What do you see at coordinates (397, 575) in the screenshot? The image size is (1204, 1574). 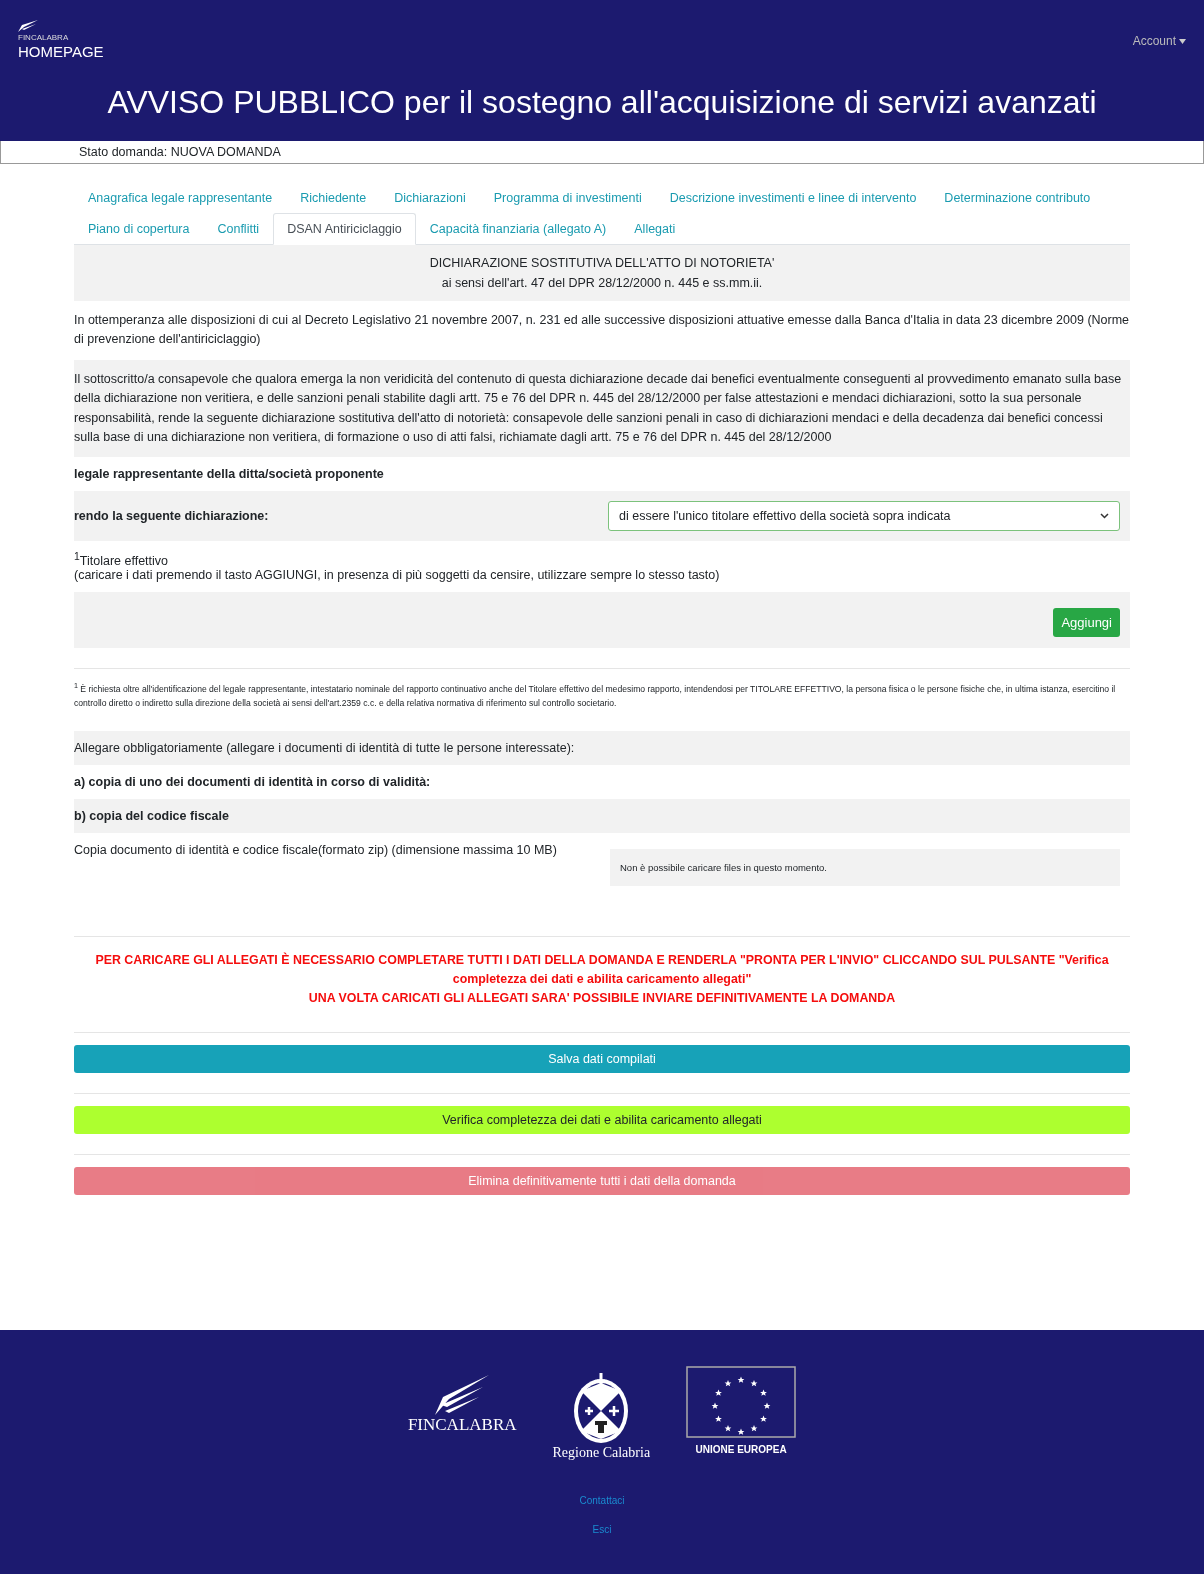 I see `beneficial-owner-note: (caricare i dati premendo il tasto AGGIUNGI, in presenza di più soggetti da censire, utilizzare sempre lo stesso tasto)` at bounding box center [397, 575].